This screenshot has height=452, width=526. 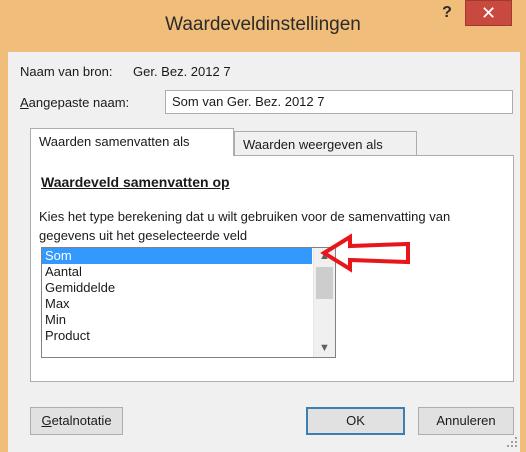 I want to click on number-format-button: Getalnotatie, so click(x=76, y=421).